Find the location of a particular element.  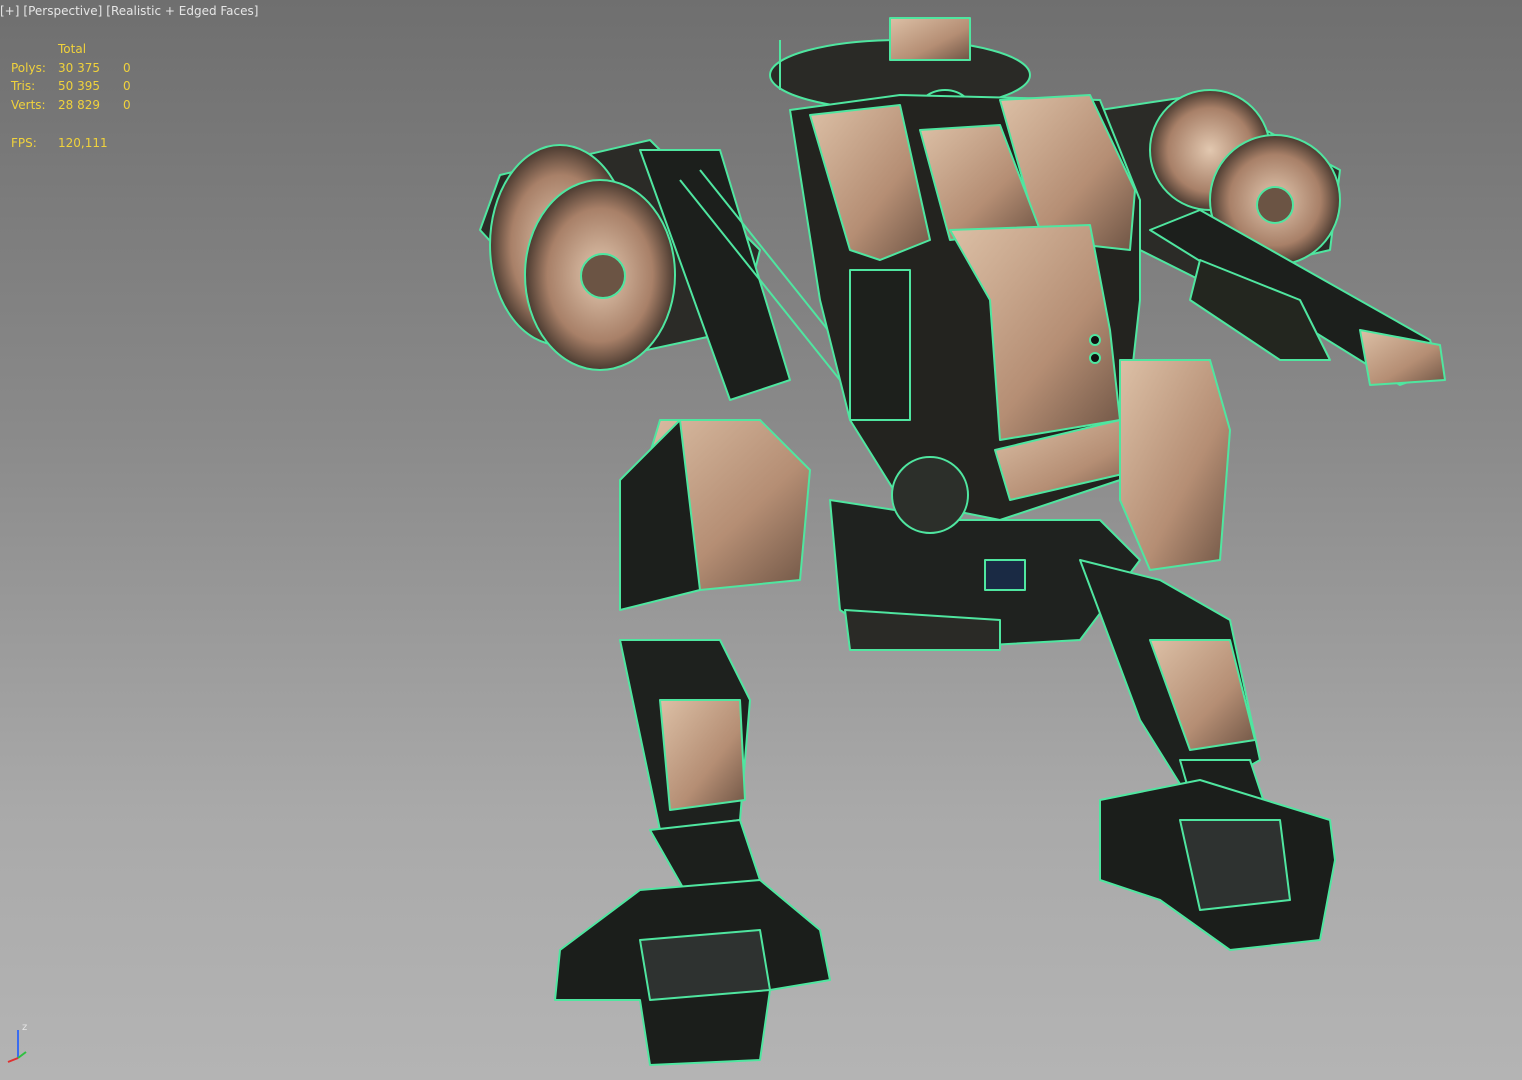

right-arm-cannon is located at coordinates (1272, 237).